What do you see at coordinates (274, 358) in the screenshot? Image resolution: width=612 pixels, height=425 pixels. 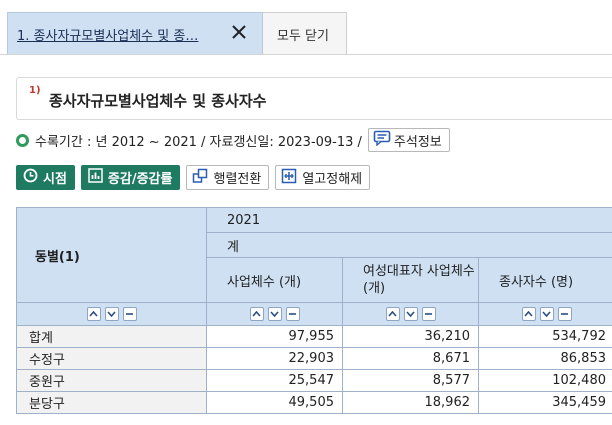 I see `cell-value: 22,903` at bounding box center [274, 358].